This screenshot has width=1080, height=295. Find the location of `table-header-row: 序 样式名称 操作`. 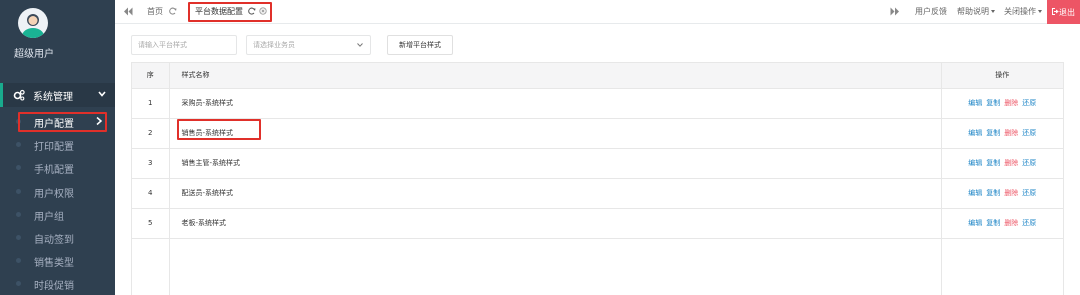

table-header-row: 序 样式名称 操作 is located at coordinates (597, 76).